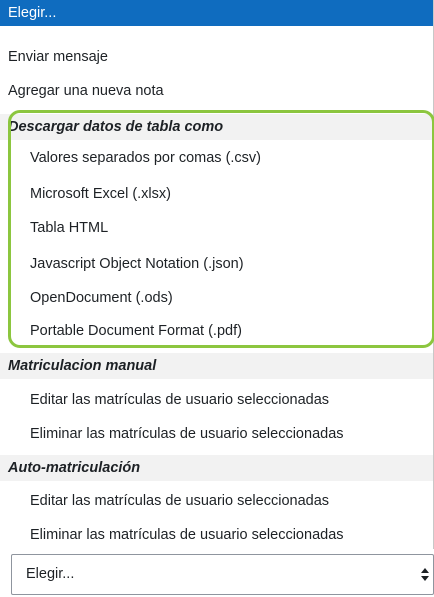 The width and height of the screenshot is (434, 597). I want to click on option-download-json: Javascript Object Notation (.json), so click(216, 264).